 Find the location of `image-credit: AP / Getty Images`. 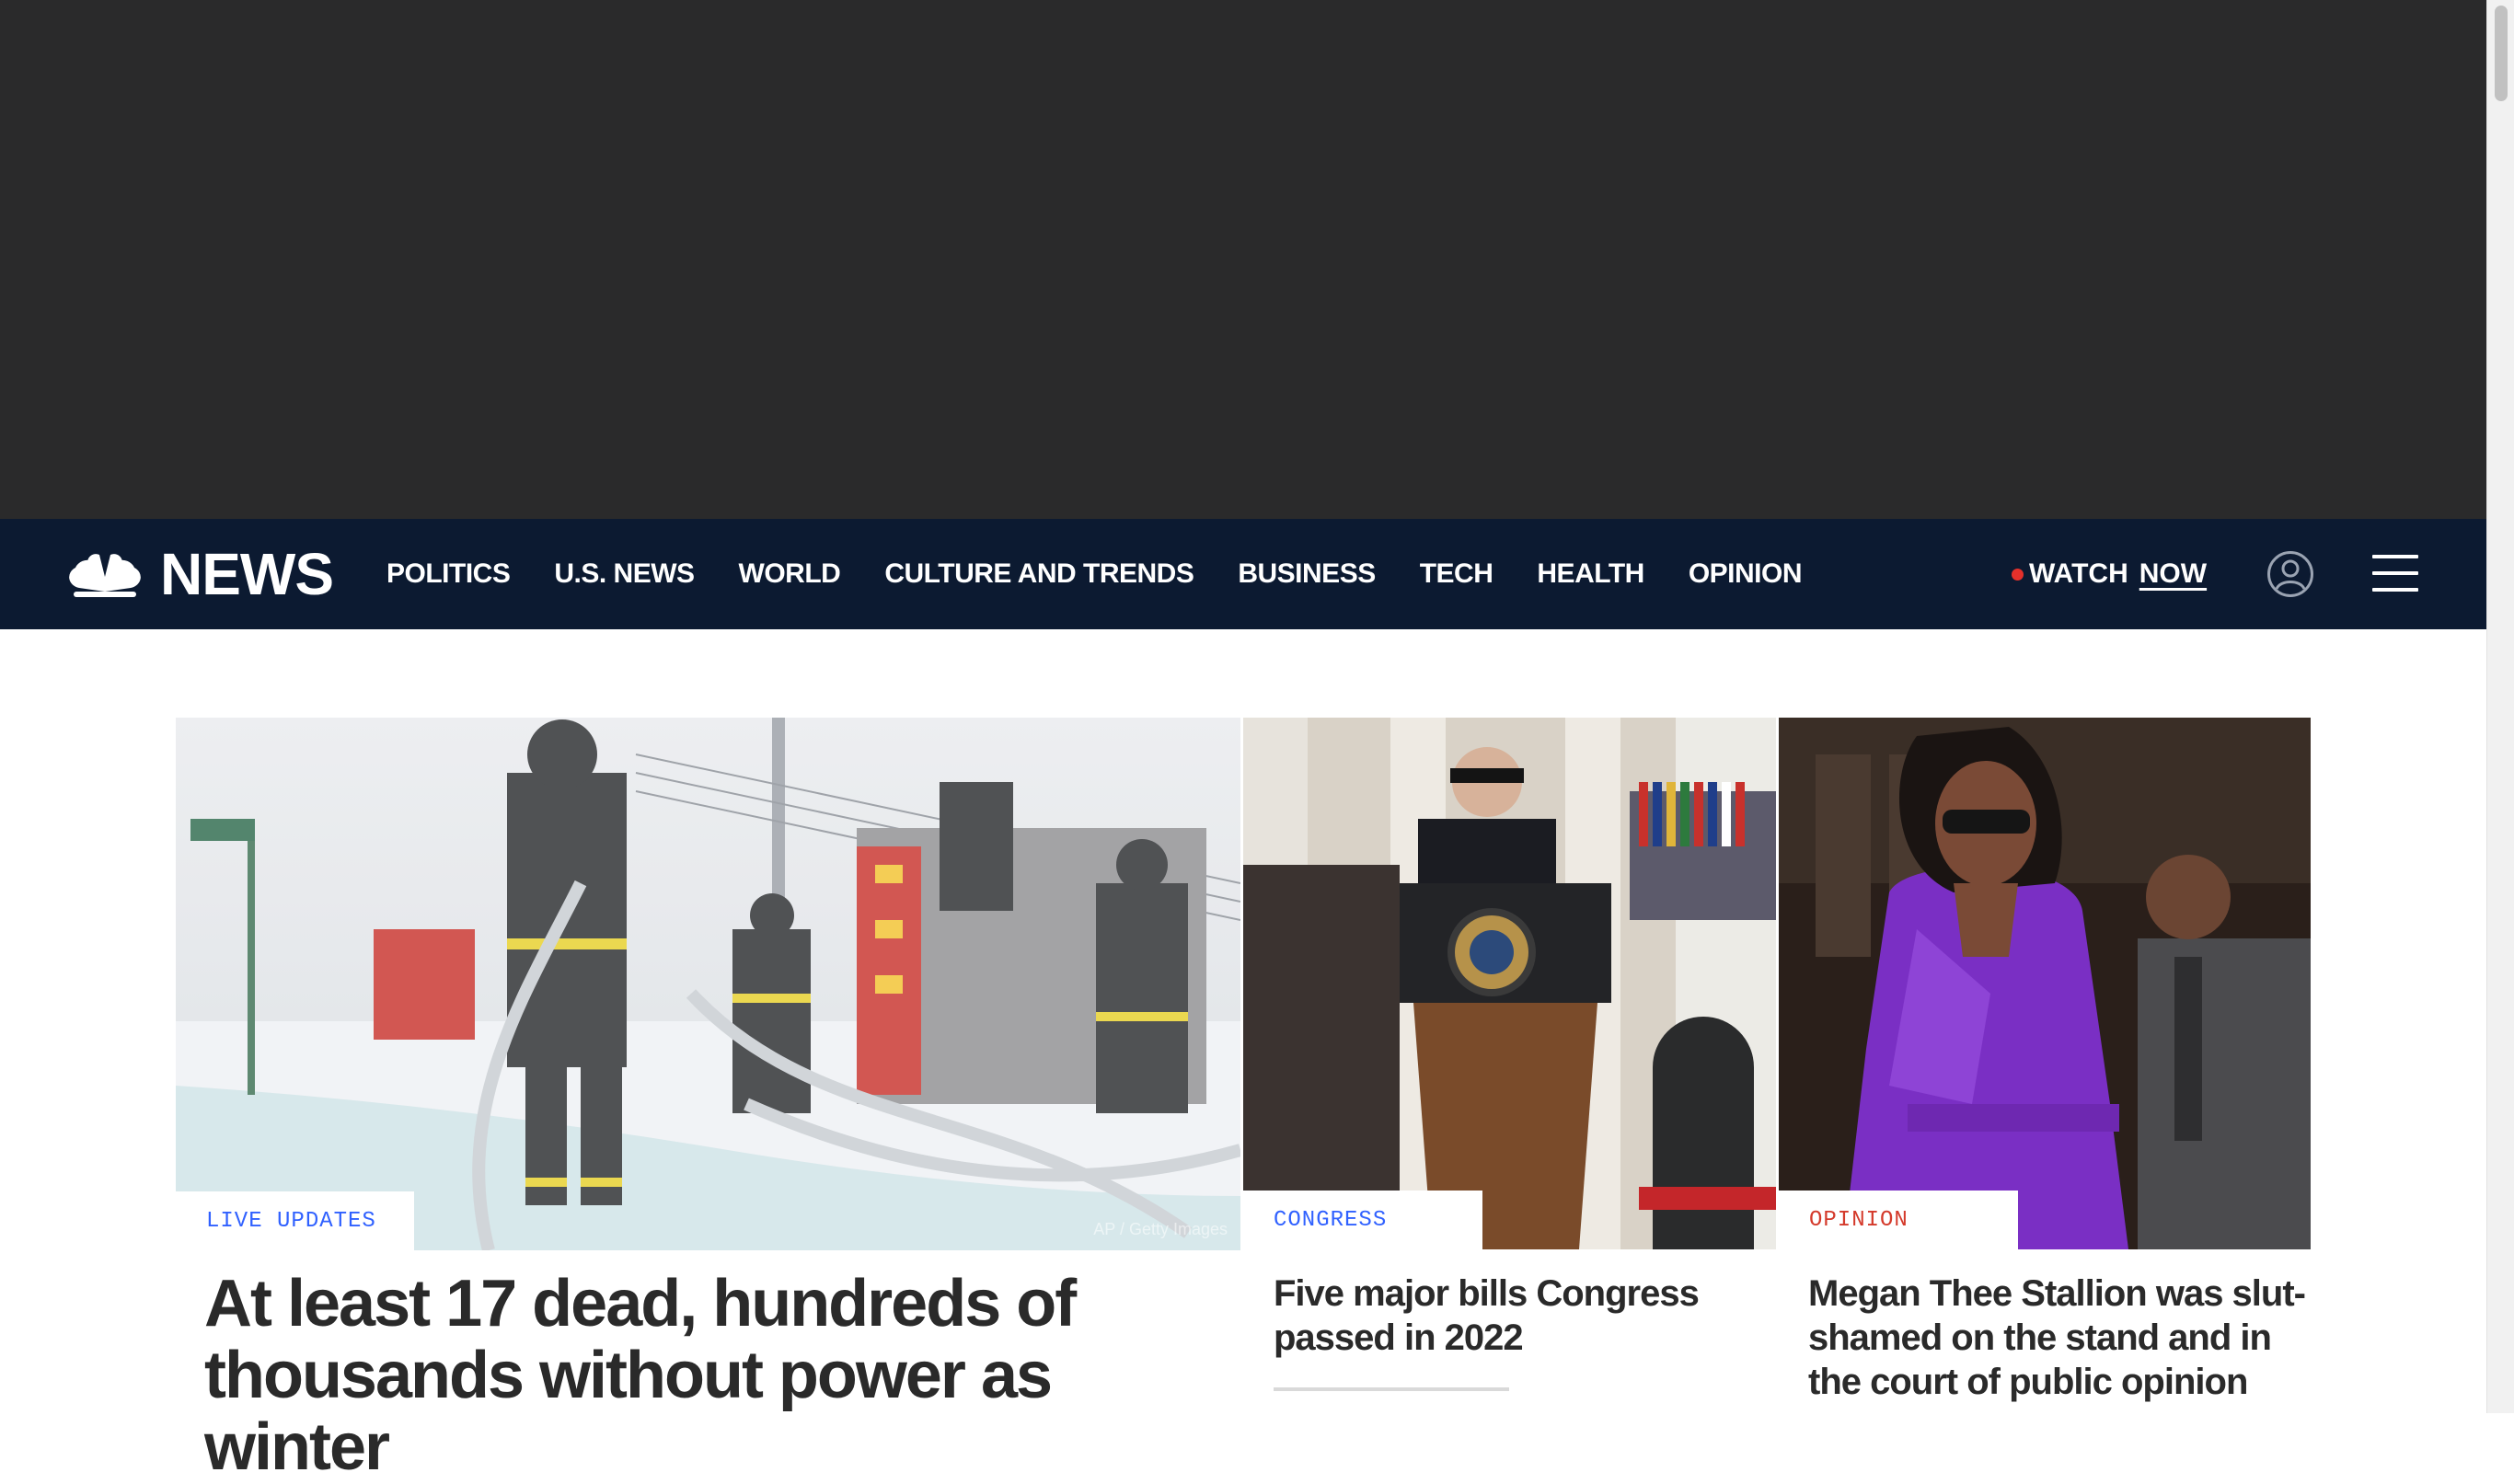

image-credit: AP / Getty Images is located at coordinates (1160, 1229).